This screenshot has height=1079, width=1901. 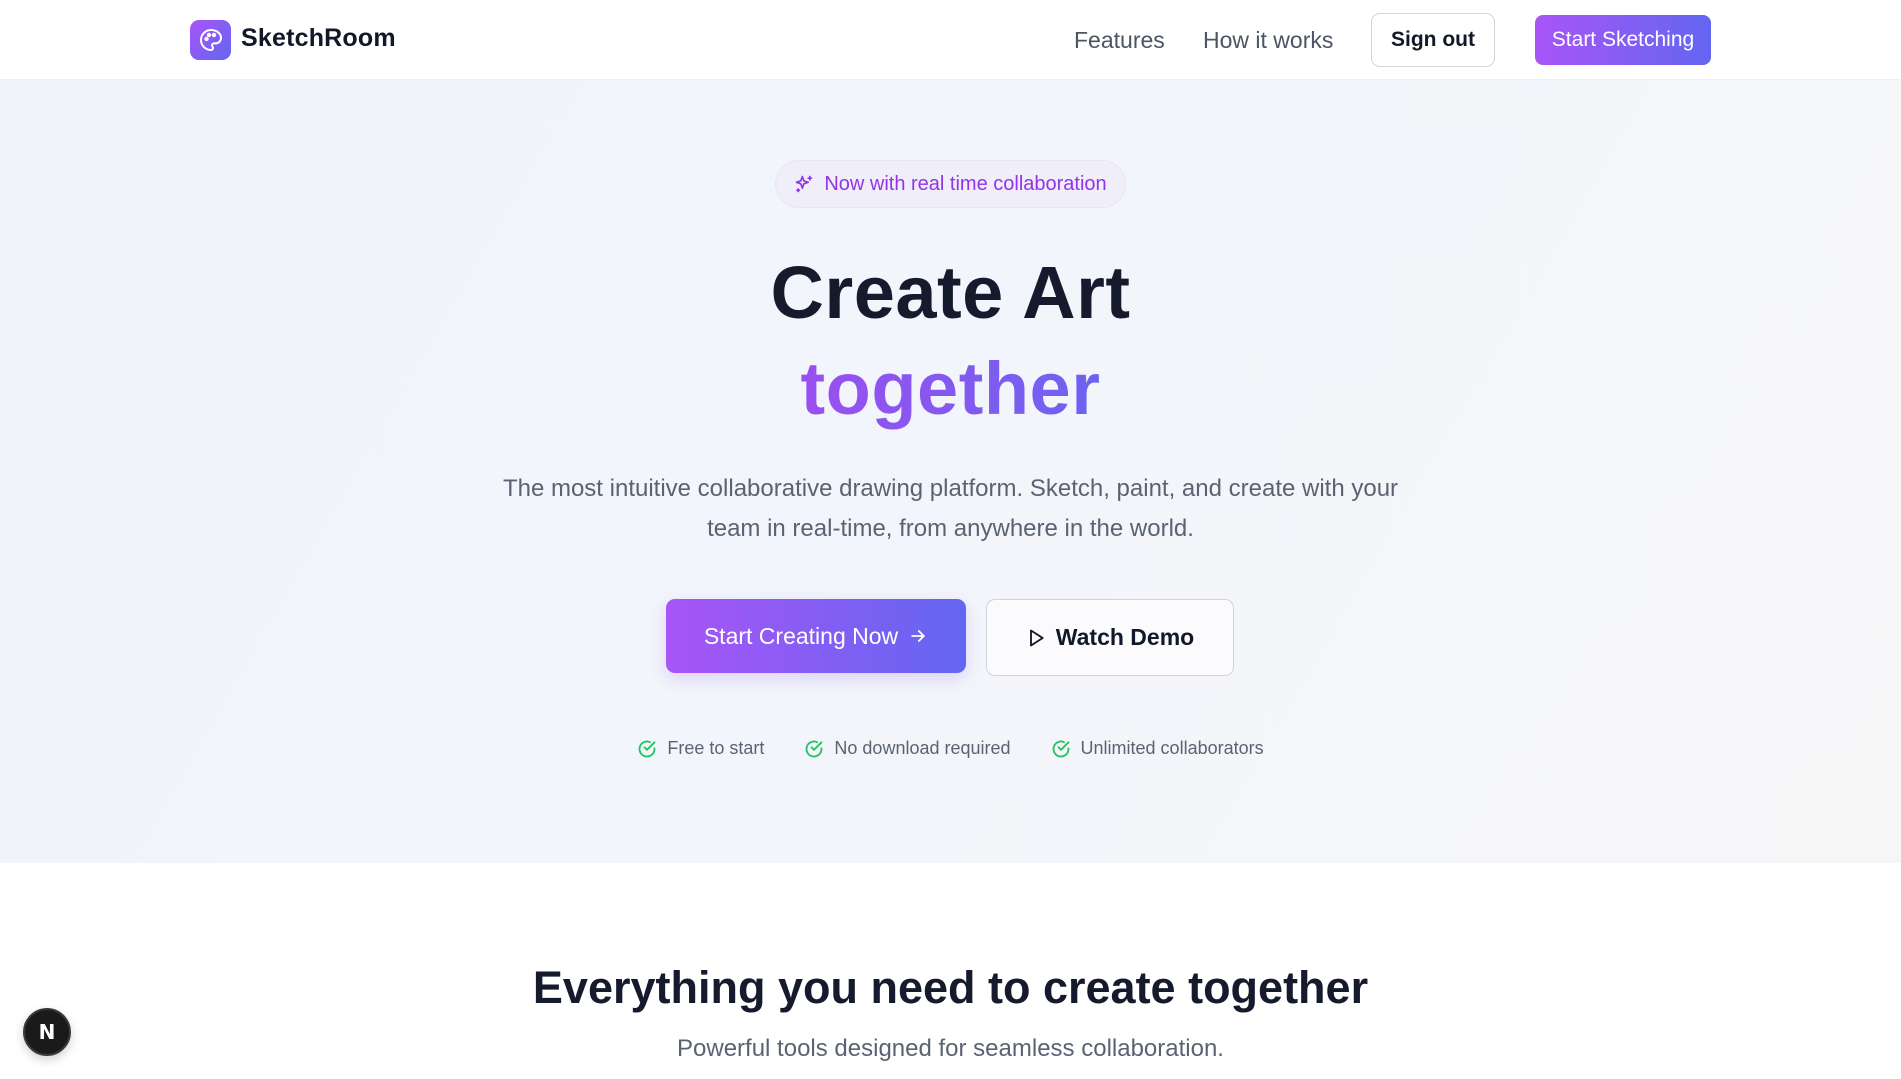 I want to click on hero-title: Create Art, so click(x=950, y=292).